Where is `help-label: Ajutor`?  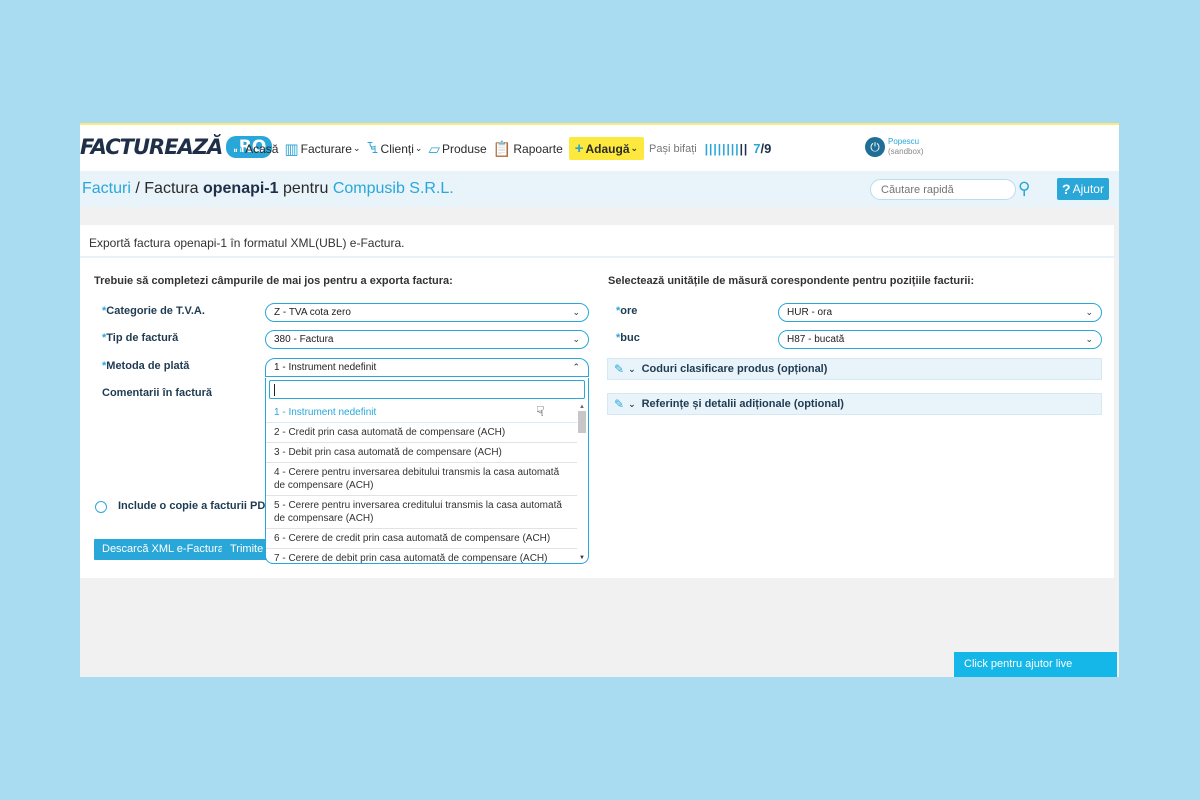 help-label: Ajutor is located at coordinates (1088, 189).